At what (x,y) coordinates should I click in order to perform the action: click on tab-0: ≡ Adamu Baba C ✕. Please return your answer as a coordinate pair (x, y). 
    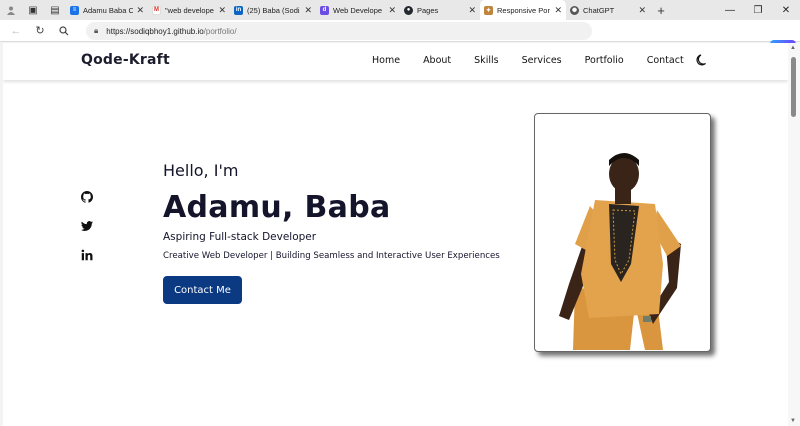
    Looking at the image, I should click on (107, 10).